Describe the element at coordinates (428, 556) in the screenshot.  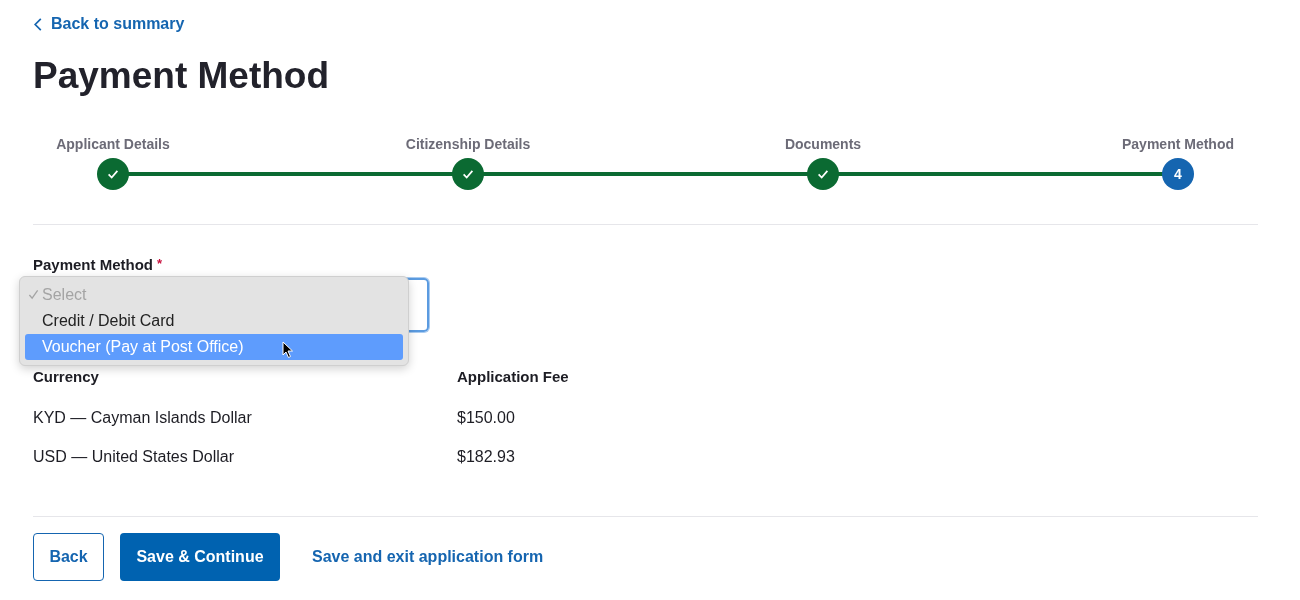
I see `save-and-exit-link: Save and exit application form` at that location.